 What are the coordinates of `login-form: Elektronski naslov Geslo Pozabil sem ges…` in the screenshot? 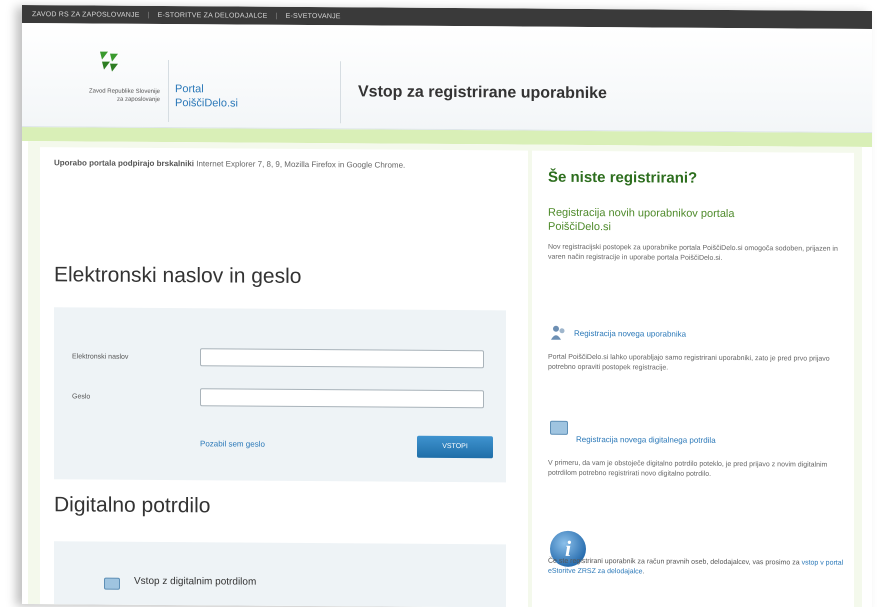 It's located at (280, 395).